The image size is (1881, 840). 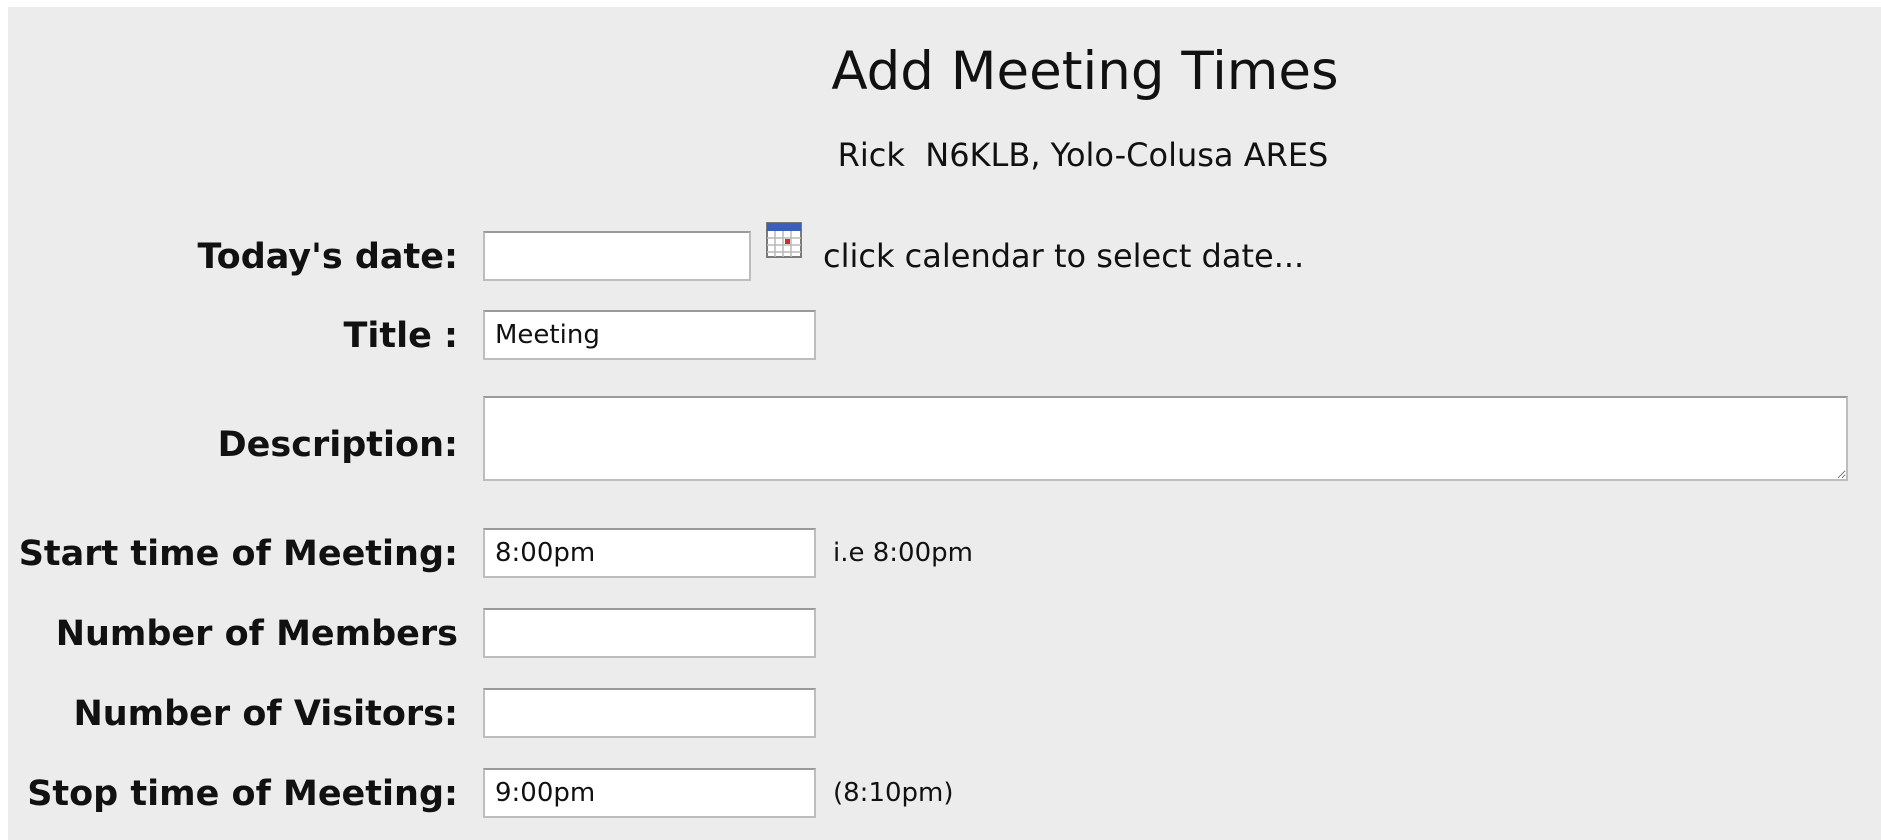 What do you see at coordinates (238, 554) in the screenshot?
I see `start-time-label: Start time of Meeting:` at bounding box center [238, 554].